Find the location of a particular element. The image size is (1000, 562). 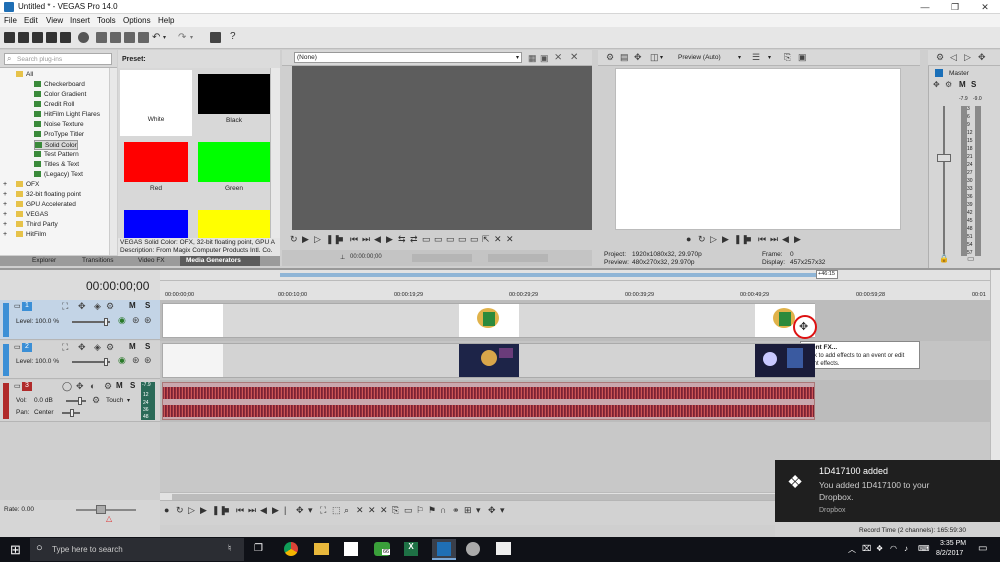

preset-green: Green is located at coordinates (234, 167).